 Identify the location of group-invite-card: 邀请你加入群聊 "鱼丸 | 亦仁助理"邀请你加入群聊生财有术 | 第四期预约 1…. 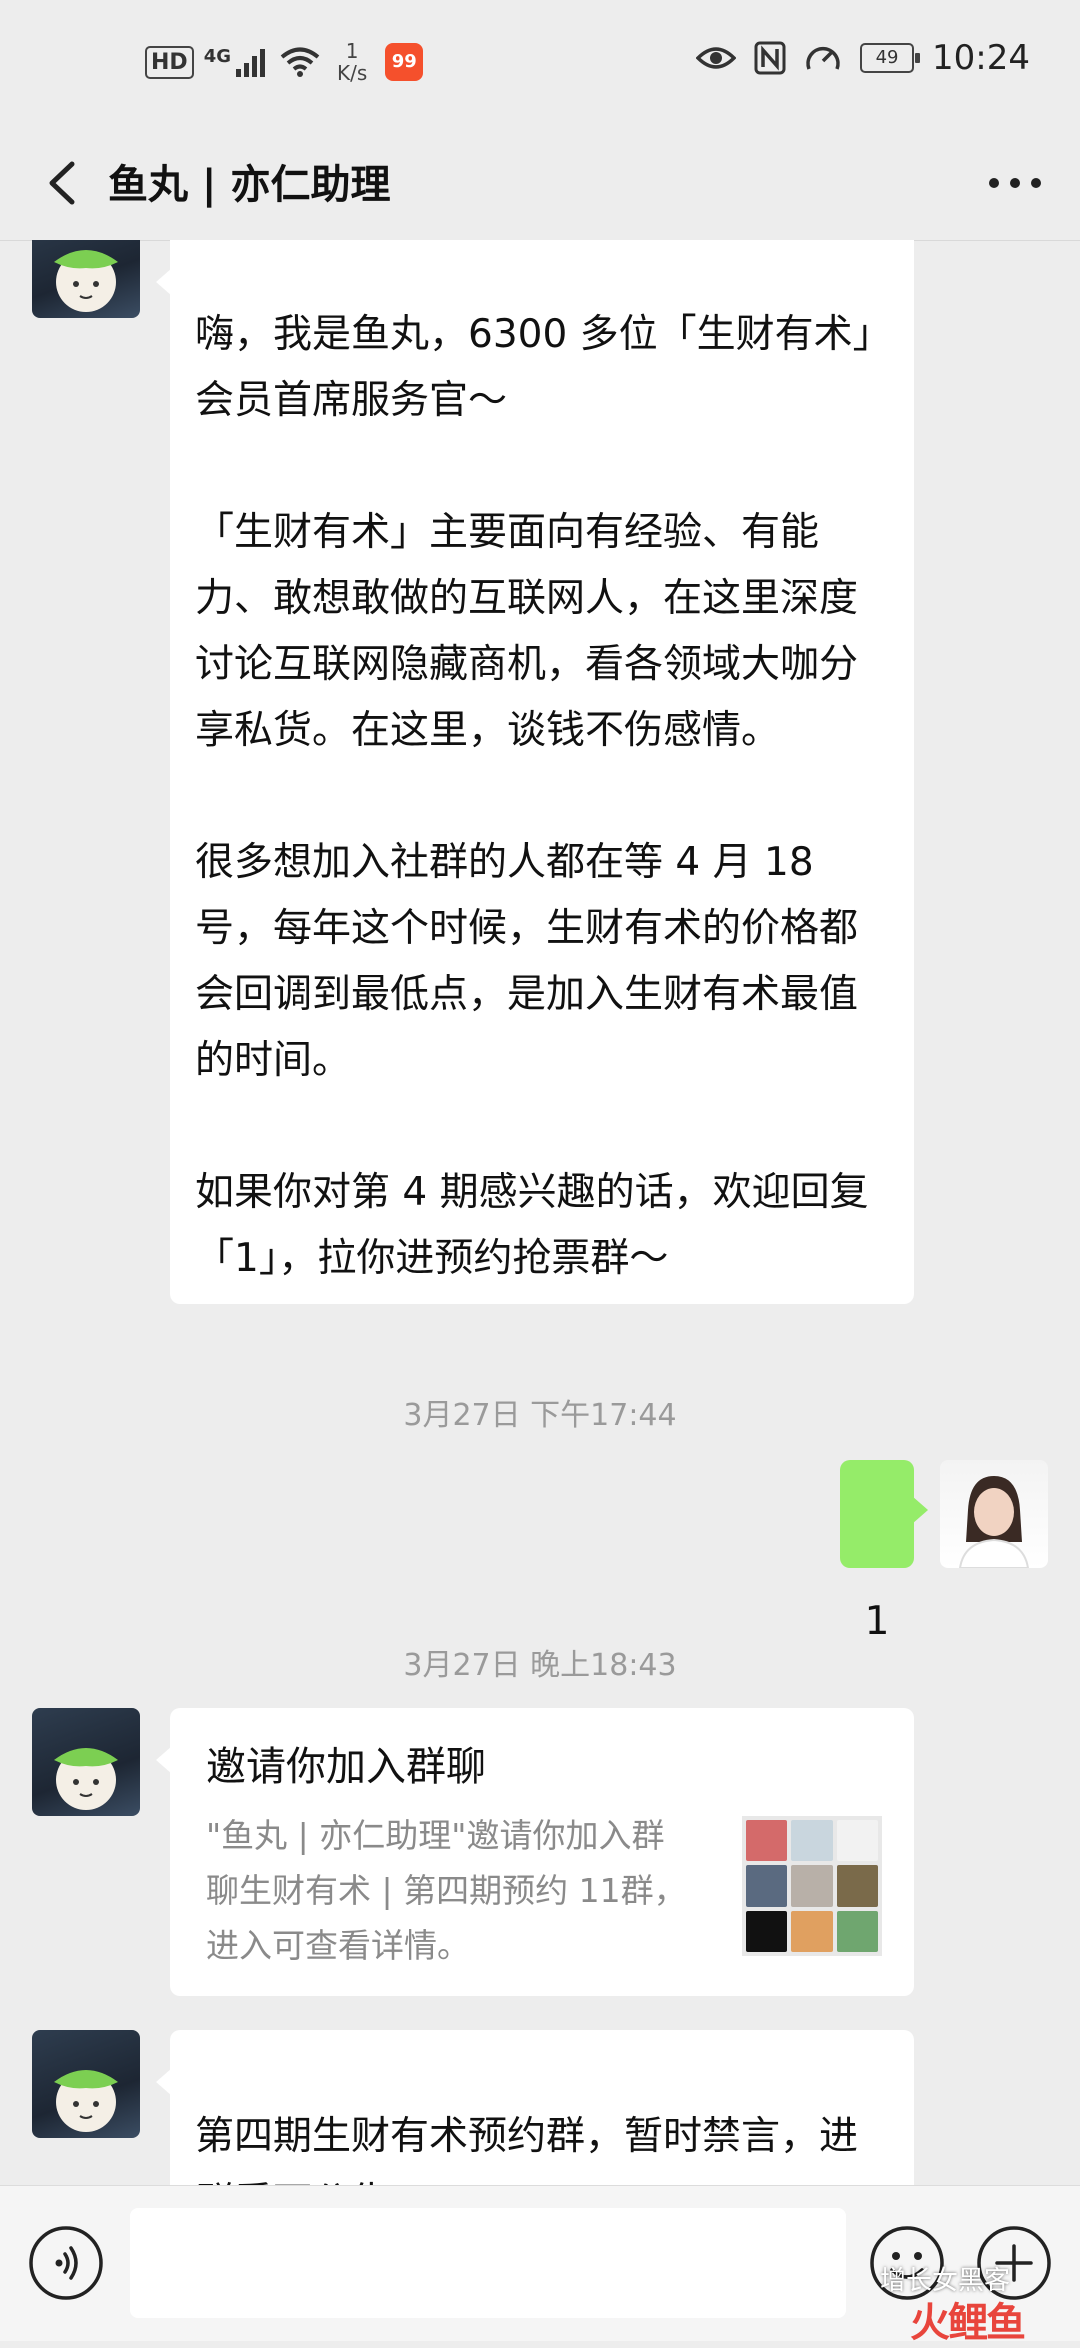
(535, 1852).